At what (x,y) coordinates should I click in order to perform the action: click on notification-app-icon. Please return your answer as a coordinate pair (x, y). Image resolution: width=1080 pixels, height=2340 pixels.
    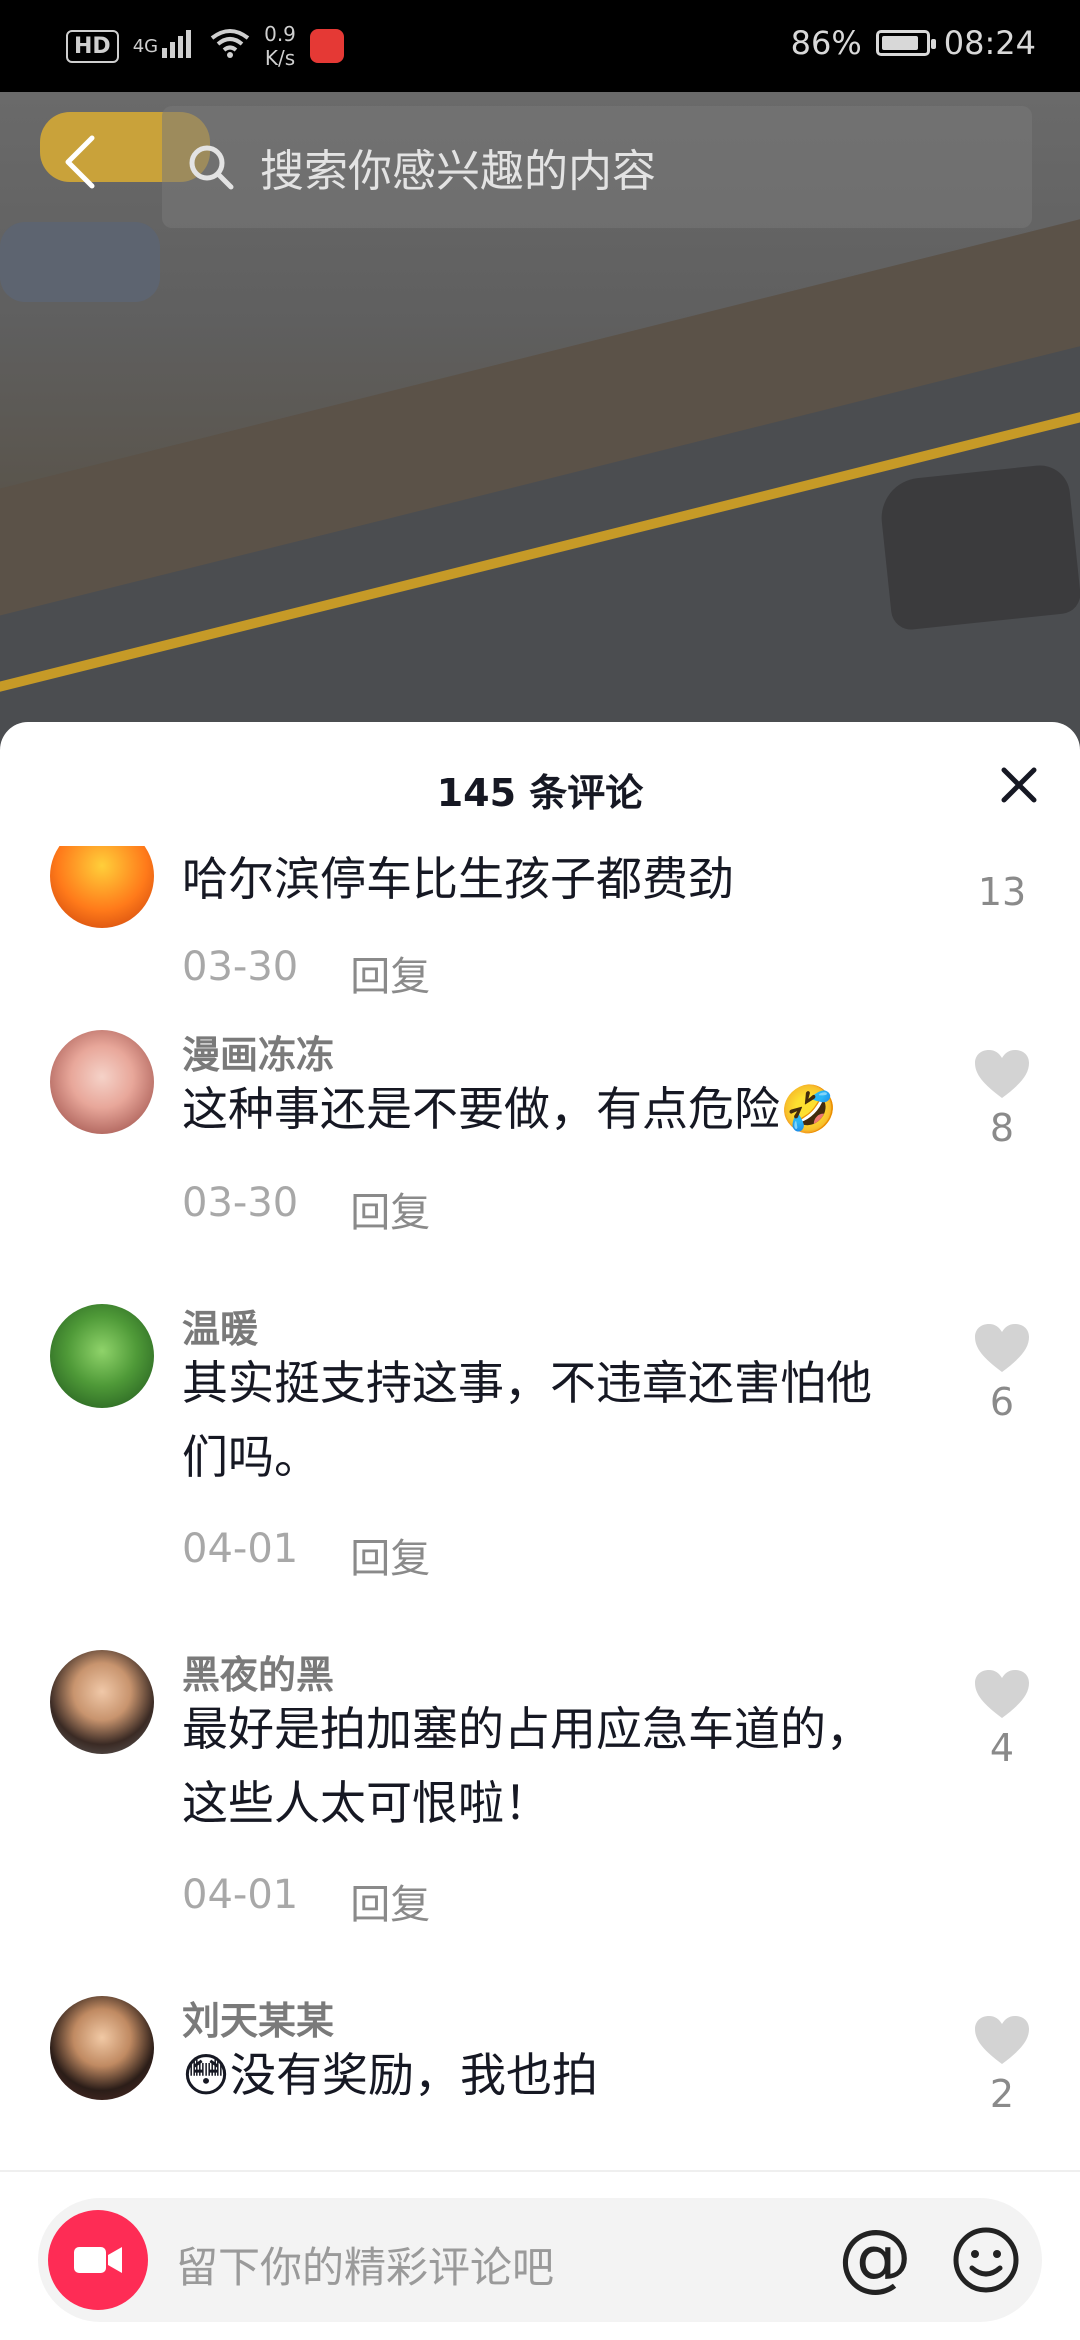
    Looking at the image, I should click on (326, 46).